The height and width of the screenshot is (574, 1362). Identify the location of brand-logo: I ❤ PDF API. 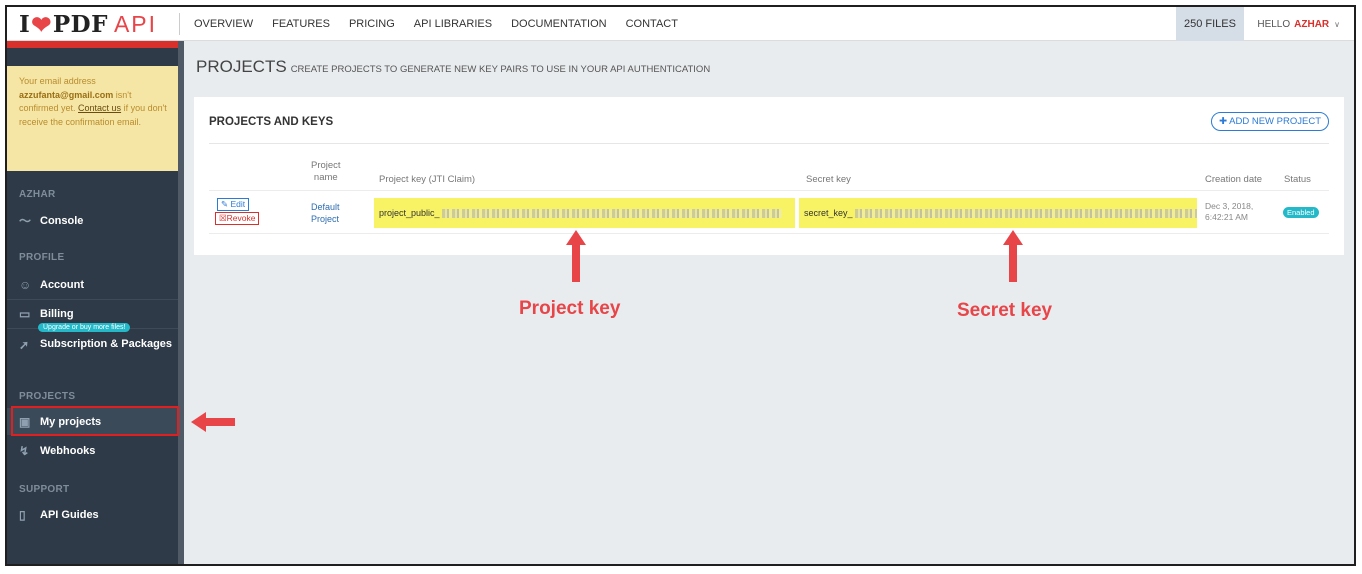
(88, 24).